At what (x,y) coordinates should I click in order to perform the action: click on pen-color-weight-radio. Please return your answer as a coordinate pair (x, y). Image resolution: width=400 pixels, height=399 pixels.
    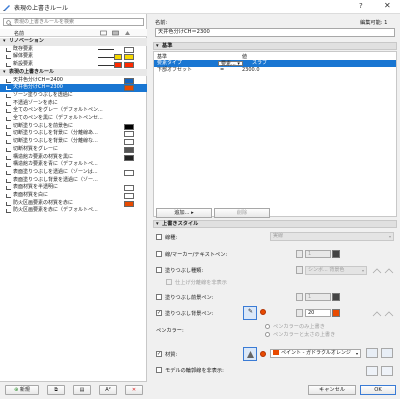
    Looking at the image, I should click on (267, 334).